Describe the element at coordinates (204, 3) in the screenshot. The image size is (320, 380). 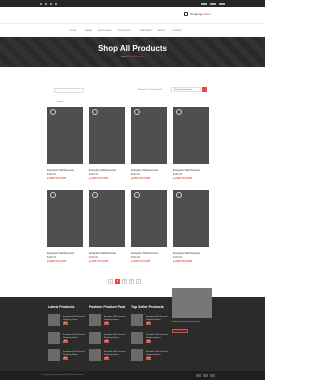
I see `top-link-account` at that location.